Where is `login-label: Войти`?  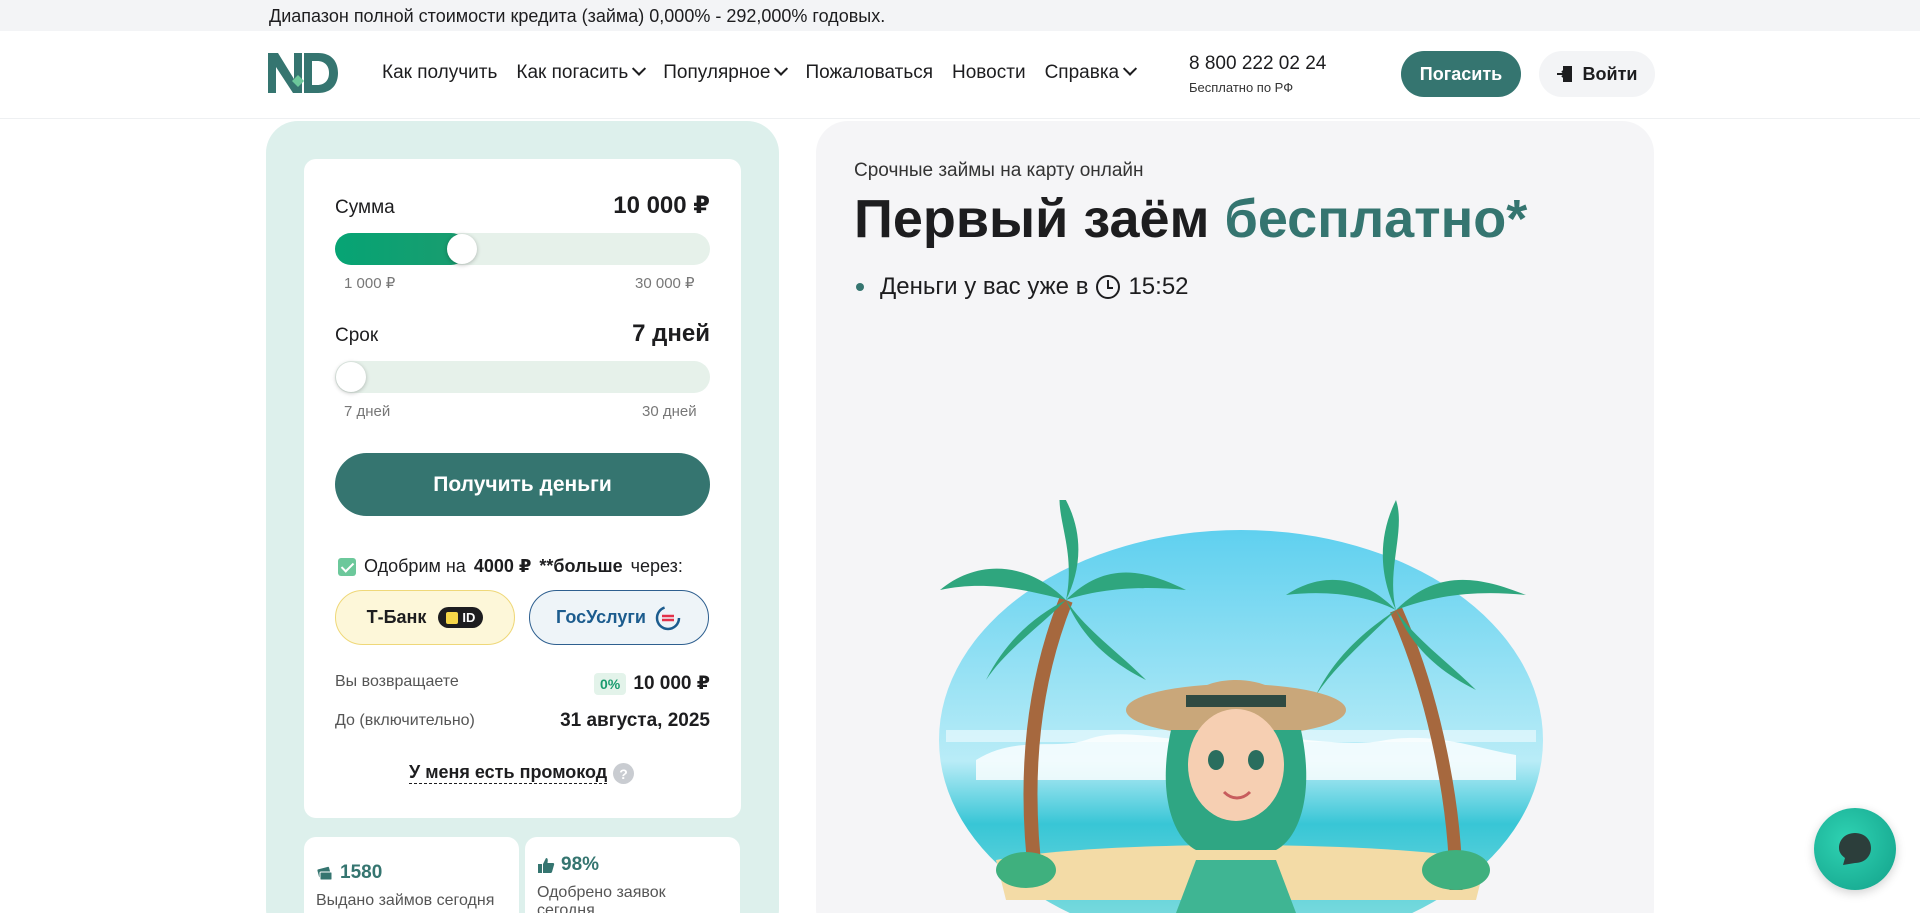
login-label: Войти is located at coordinates (1610, 73).